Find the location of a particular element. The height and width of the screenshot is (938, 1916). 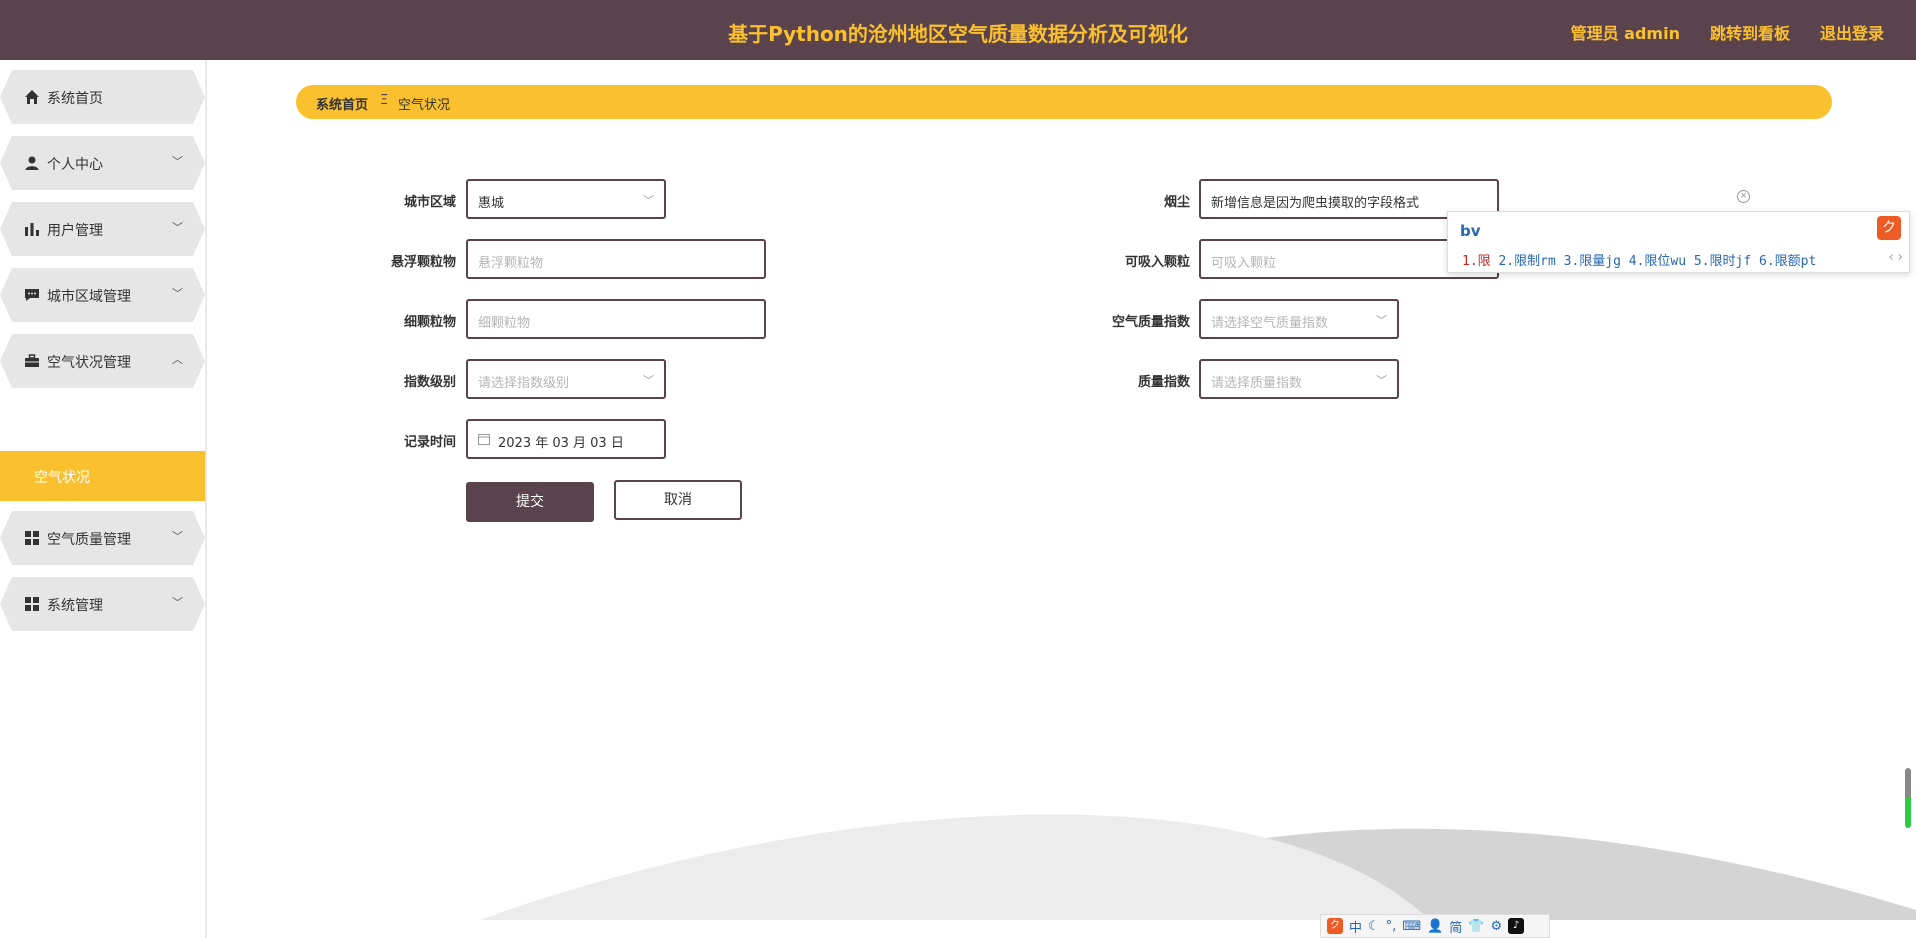

user-icon is located at coordinates (32, 163).